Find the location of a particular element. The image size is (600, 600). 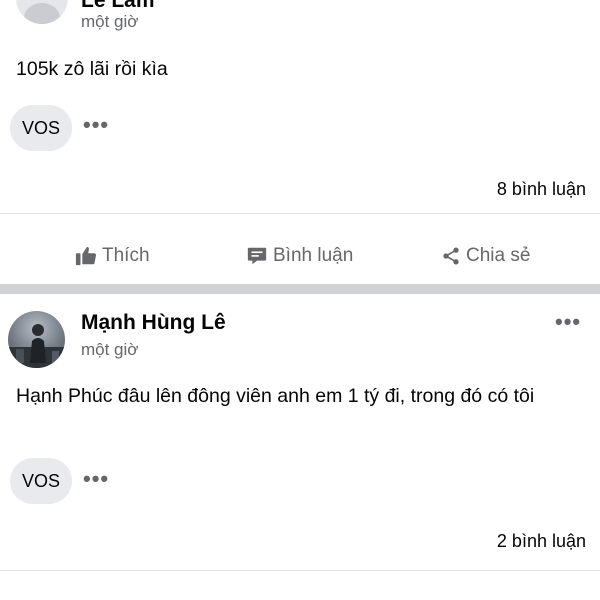

like-button: Thích is located at coordinates (112, 256).